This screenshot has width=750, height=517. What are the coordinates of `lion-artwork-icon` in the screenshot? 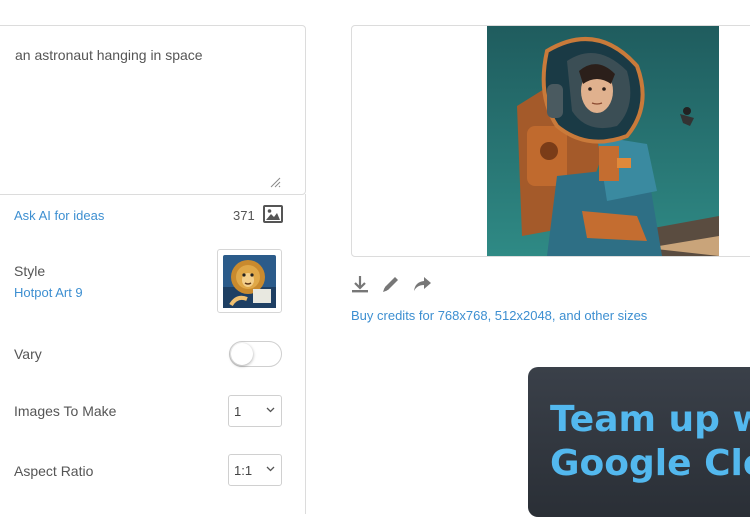 It's located at (249, 281).